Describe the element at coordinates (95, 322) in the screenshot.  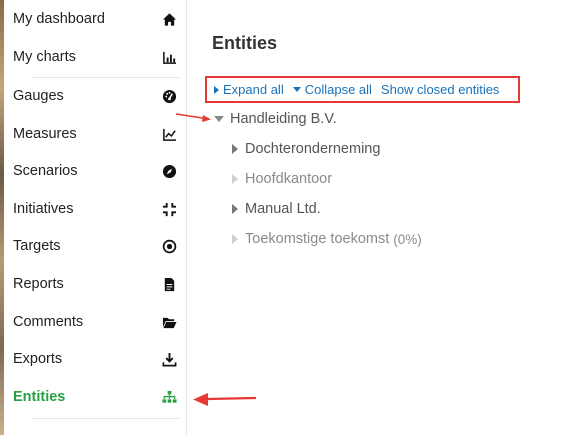
I see `sidebar-item-comments: Comments` at that location.